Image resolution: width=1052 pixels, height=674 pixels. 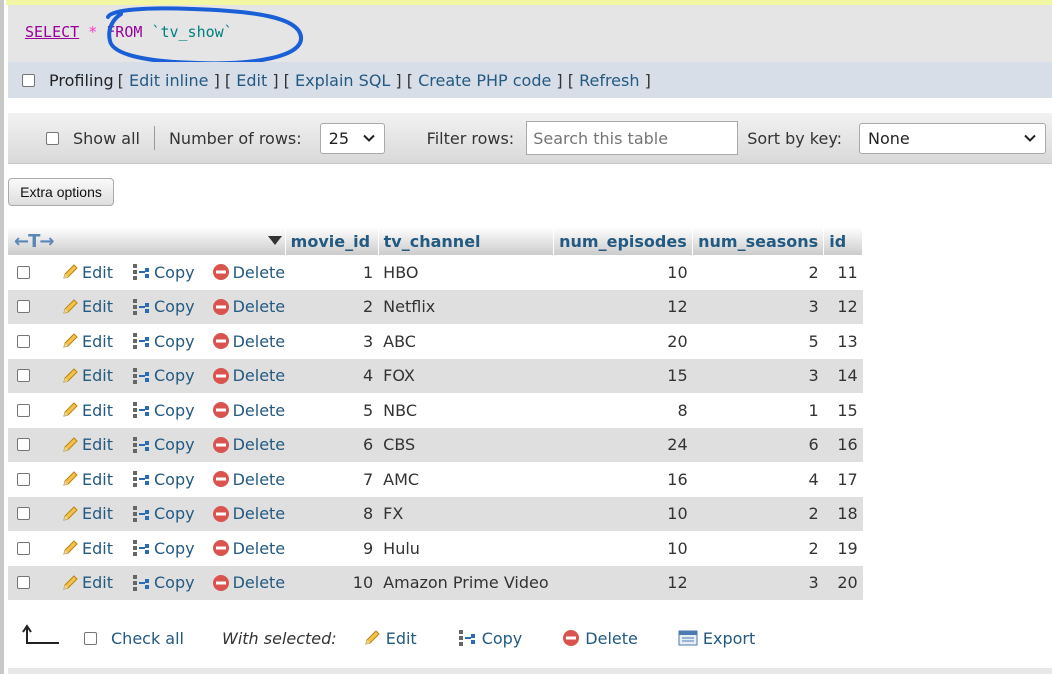 I want to click on search-table-input, so click(x=632, y=138).